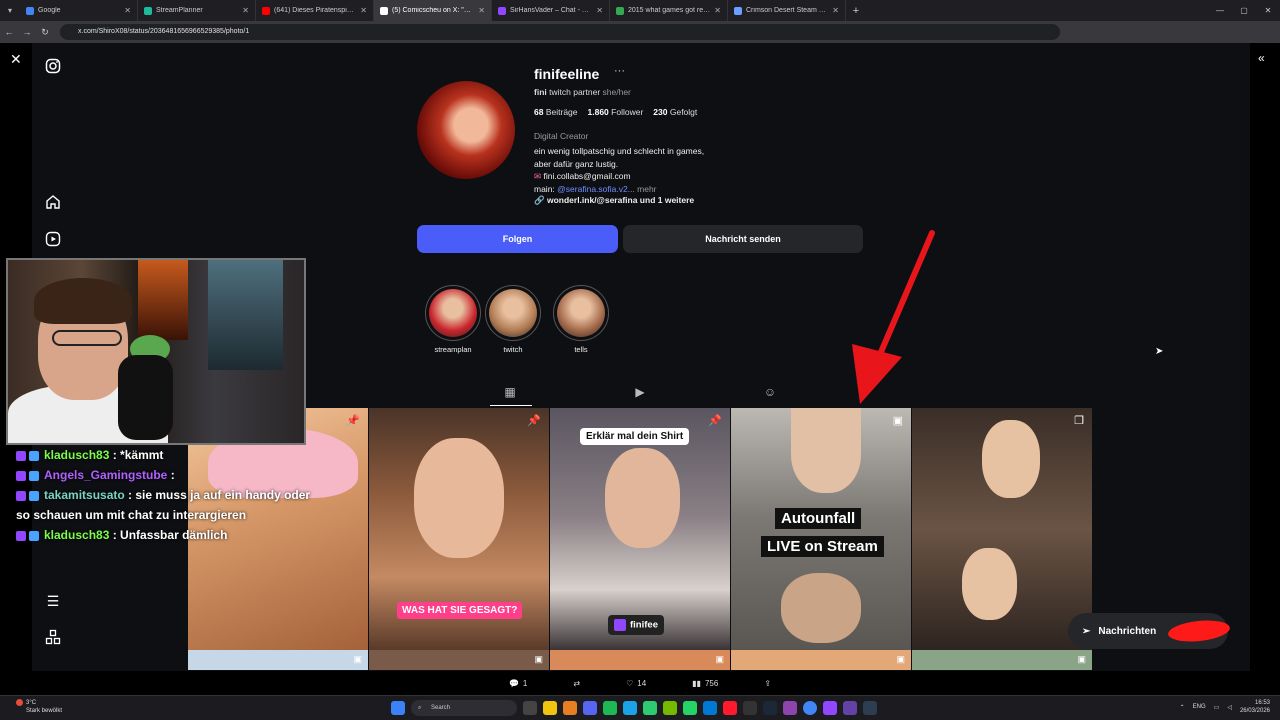 The height and width of the screenshot is (720, 1280). I want to click on follow-button: Folgen, so click(517, 239).